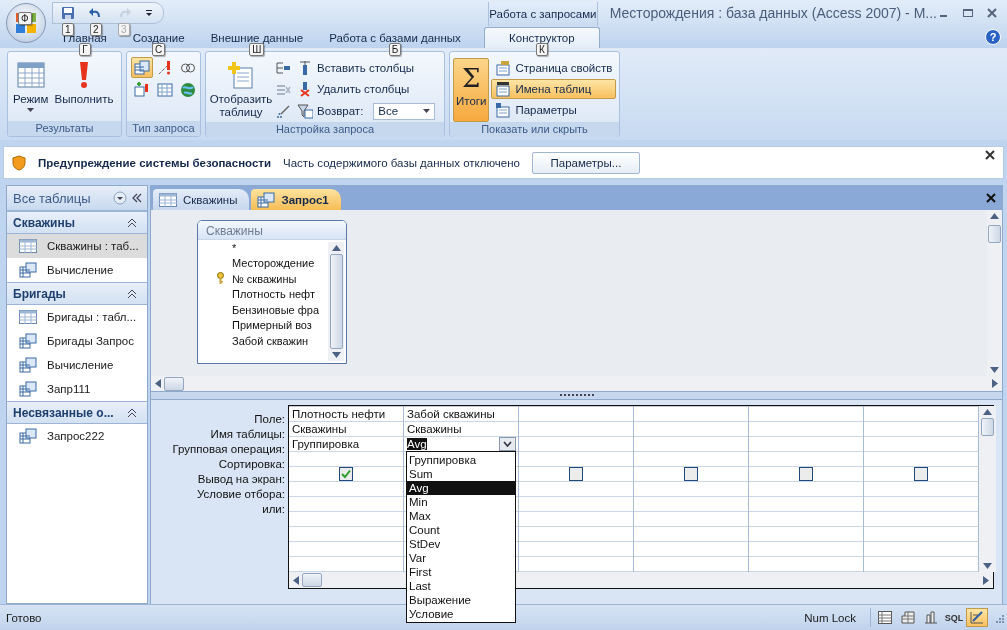 Image resolution: width=1007 pixels, height=630 pixels. What do you see at coordinates (155, 162) in the screenshot?
I see `security-warning-title: Предупреждение системы безопасности` at bounding box center [155, 162].